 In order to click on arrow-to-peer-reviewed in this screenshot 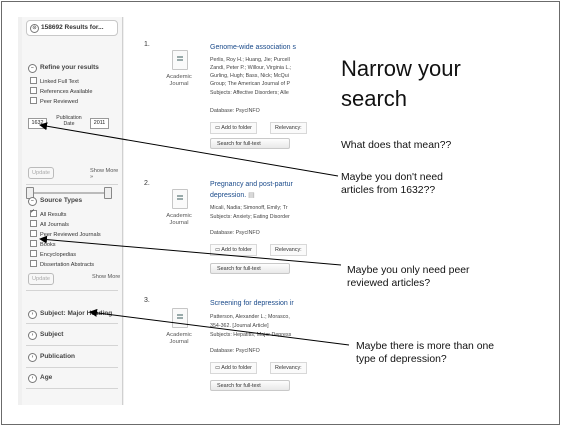, I will do `click(190, 250)`.